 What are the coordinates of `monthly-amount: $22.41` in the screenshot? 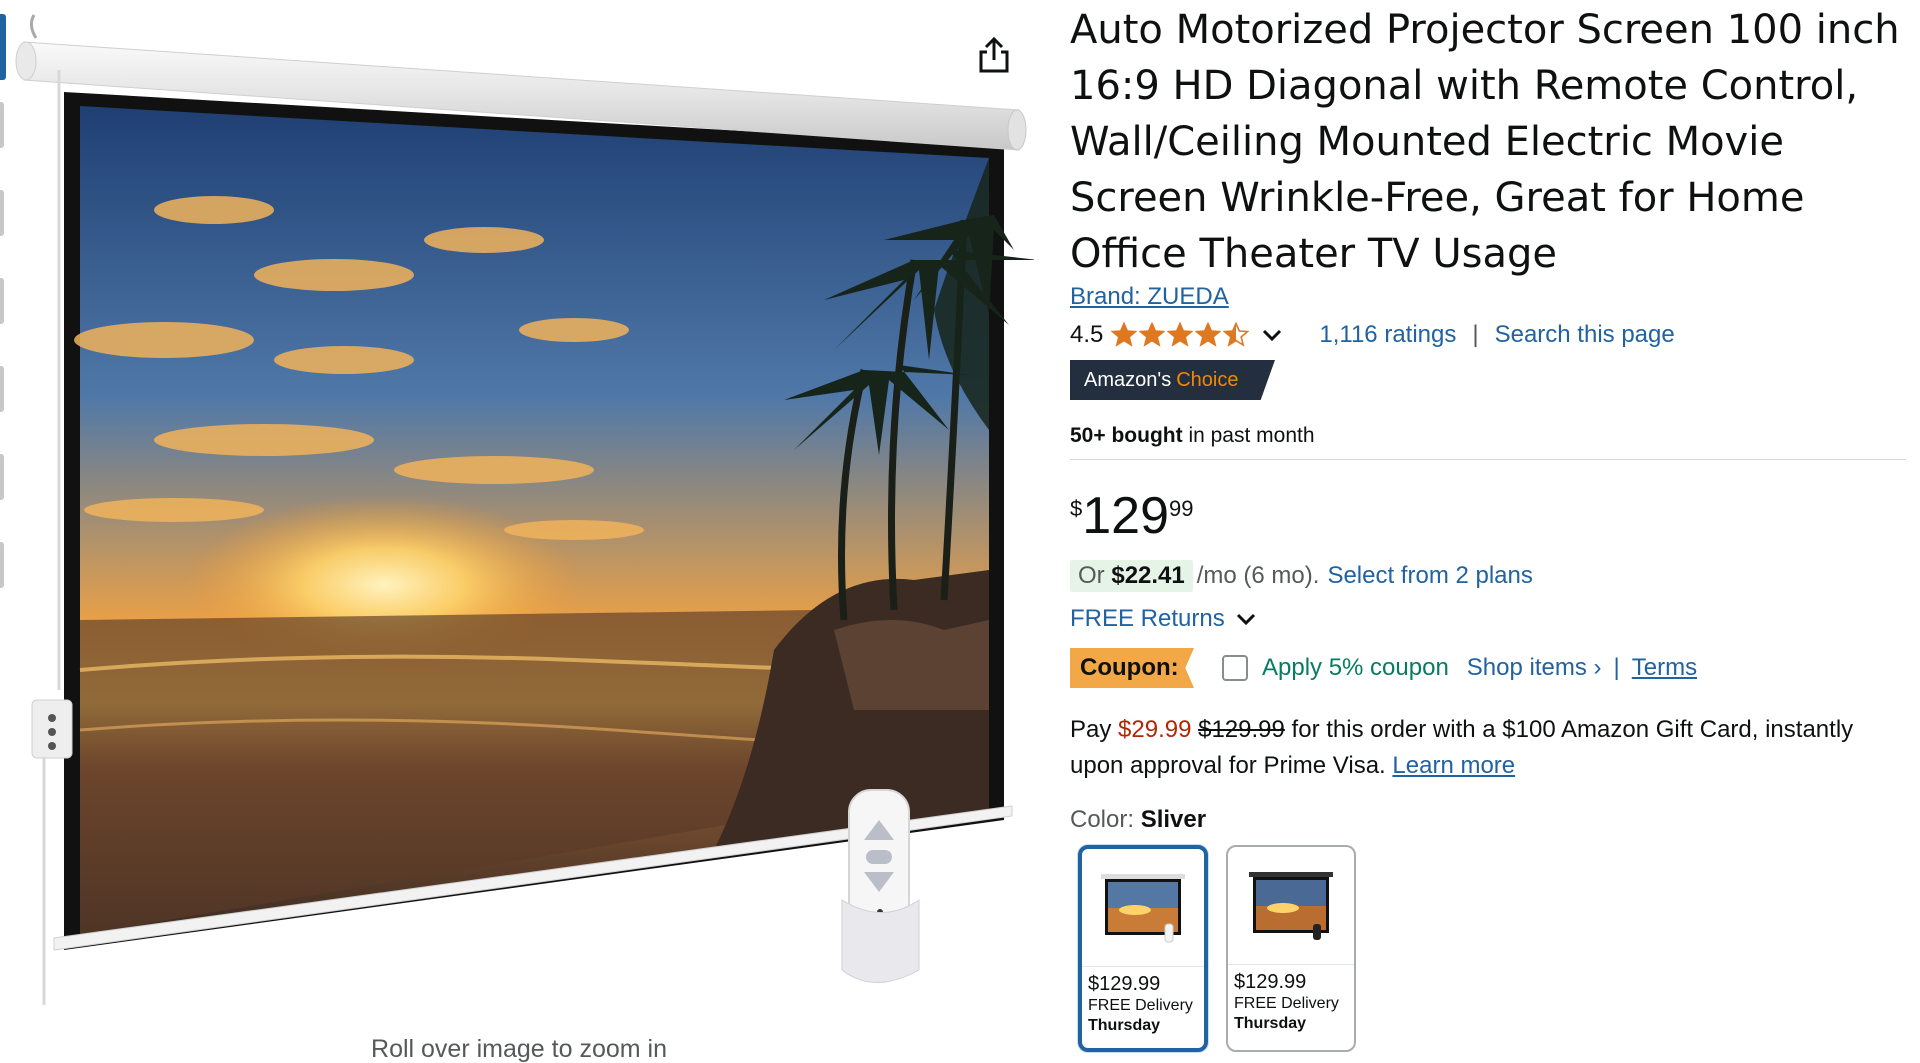 It's located at (1148, 575).